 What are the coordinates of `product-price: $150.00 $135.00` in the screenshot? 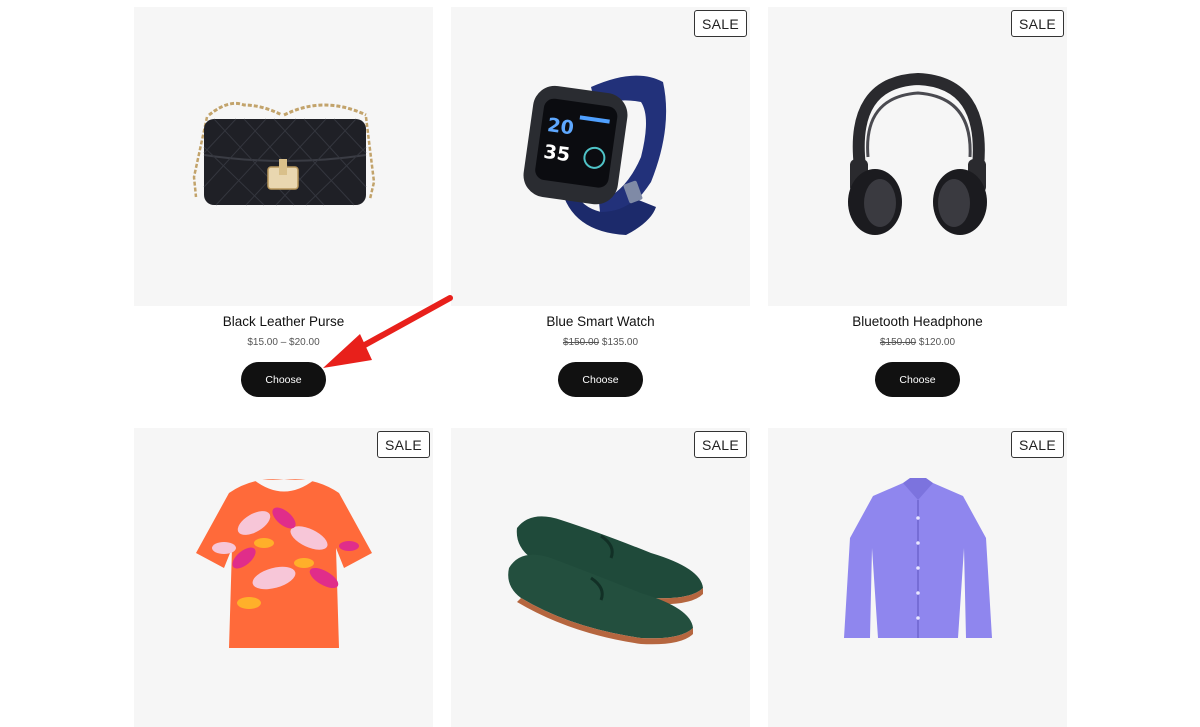 It's located at (600, 342).